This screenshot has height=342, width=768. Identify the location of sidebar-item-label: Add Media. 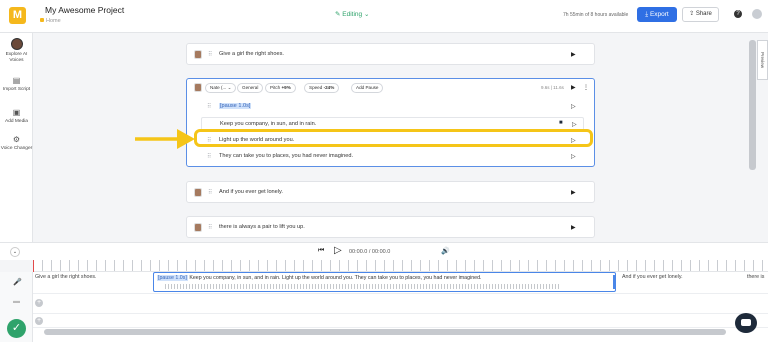
(16, 121).